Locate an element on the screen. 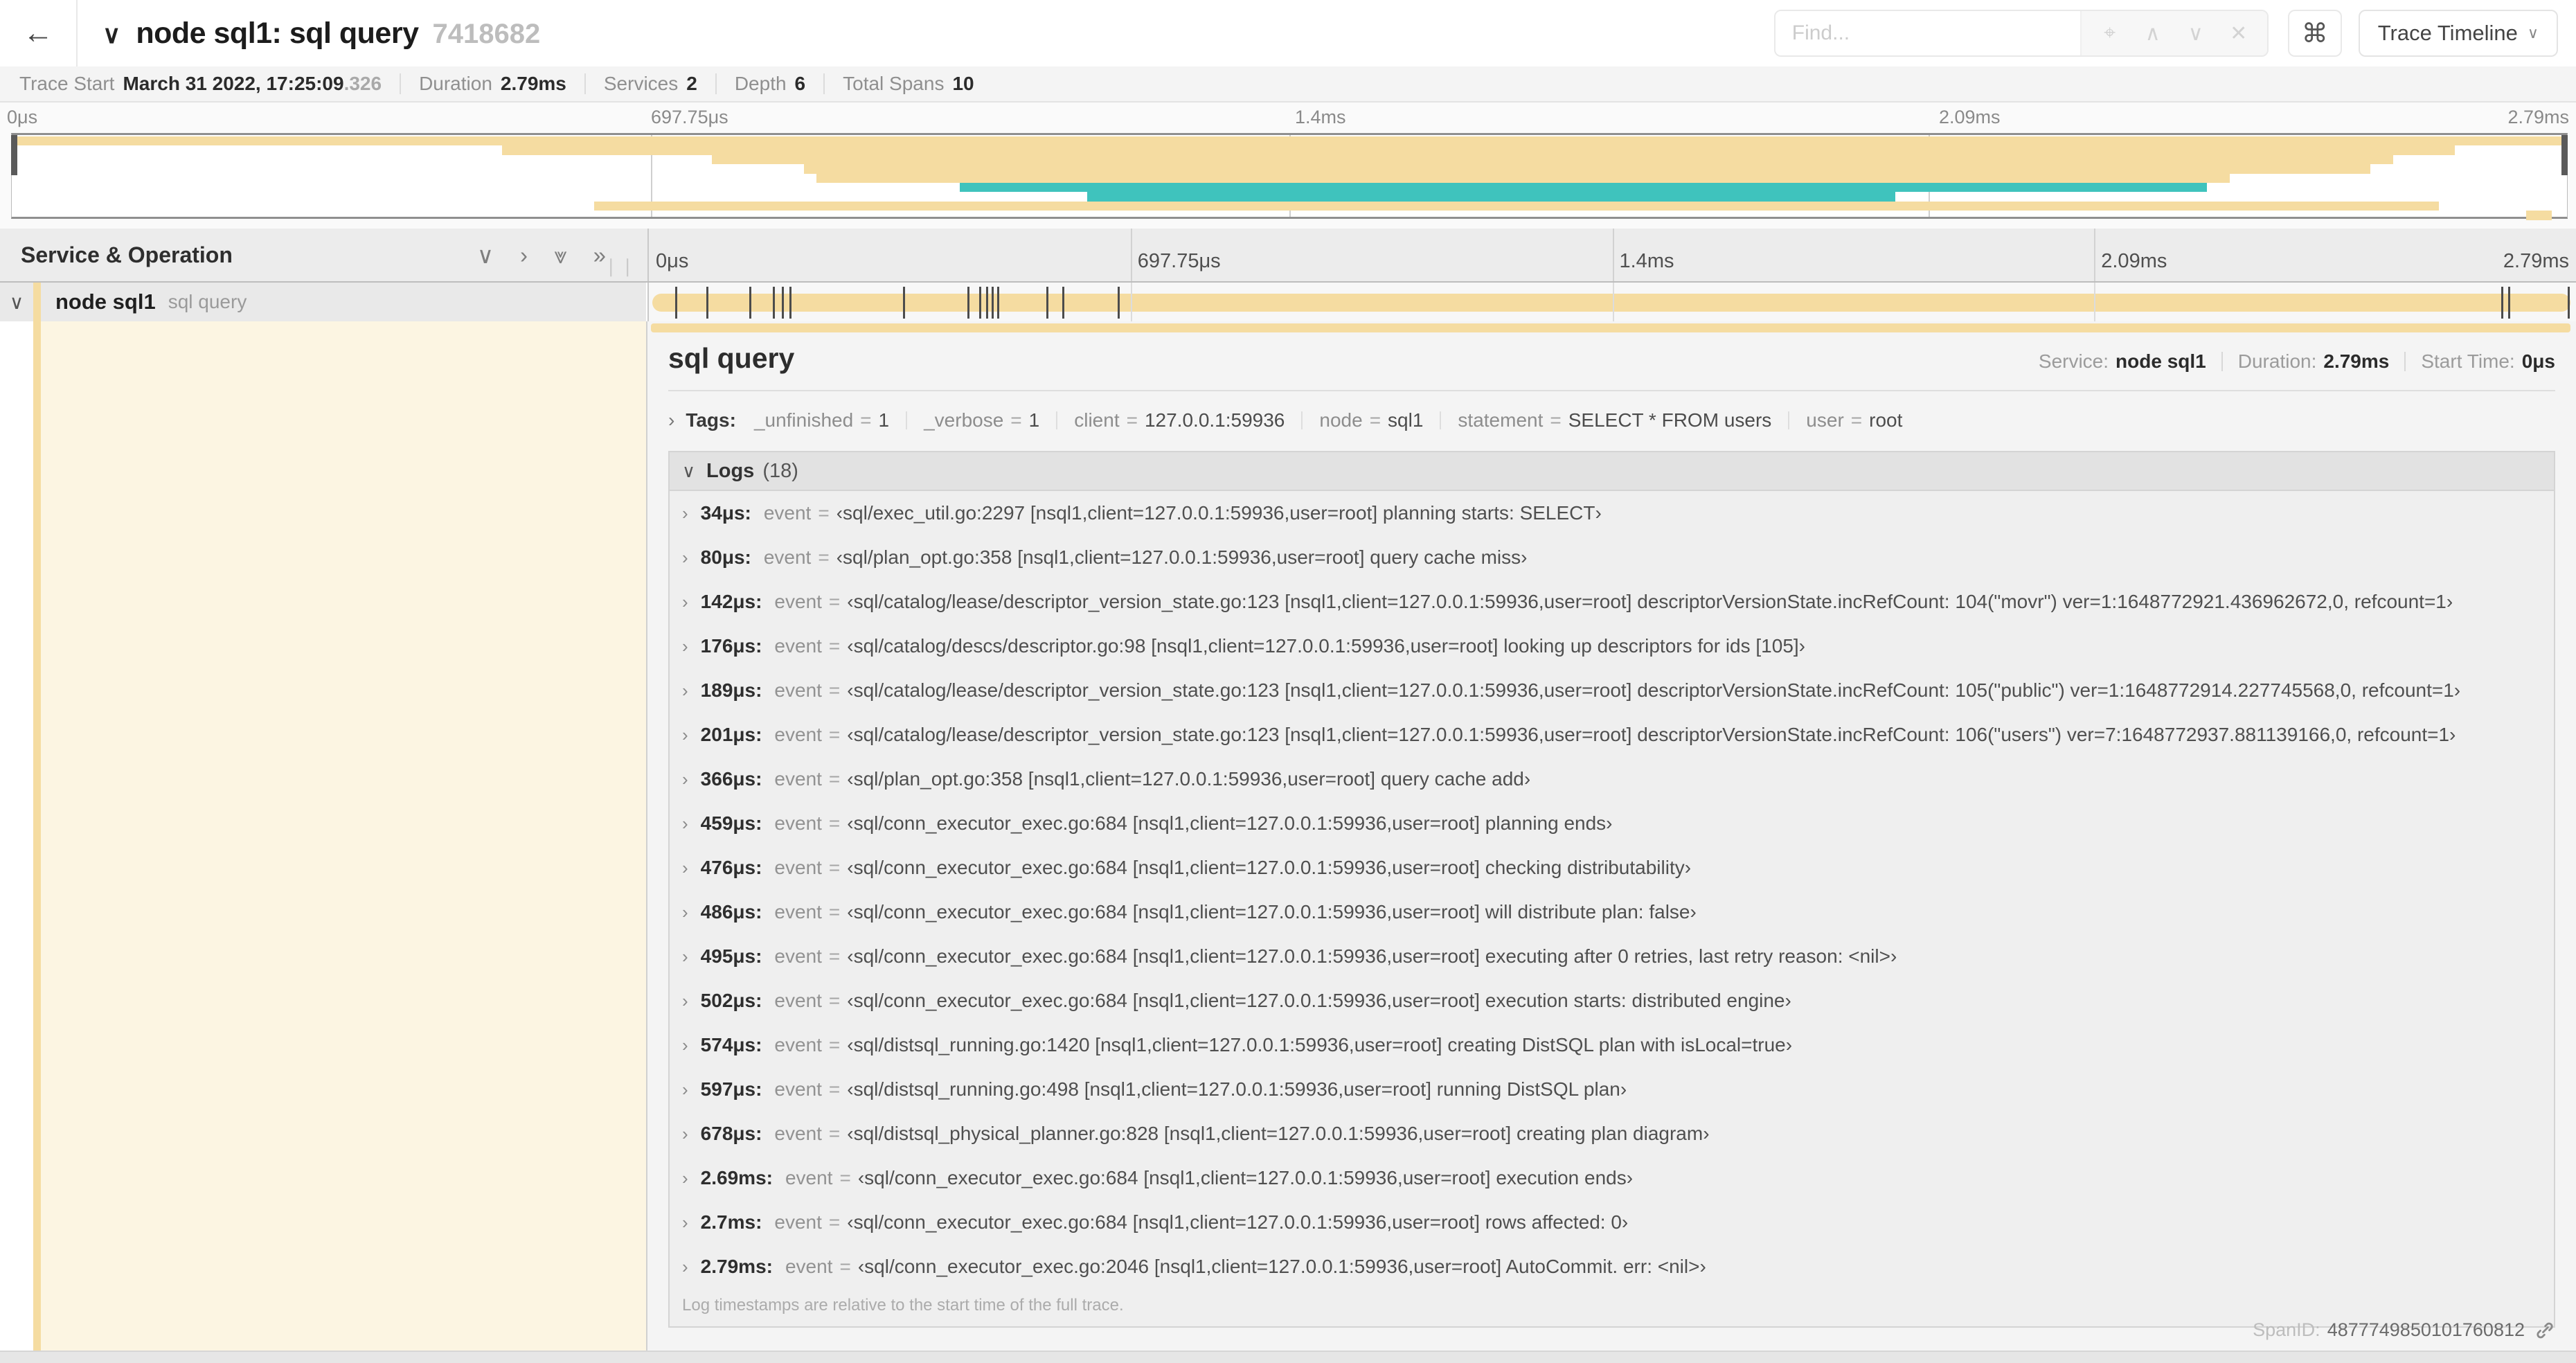  trace-collapse-icon: ∨ is located at coordinates (111, 34).